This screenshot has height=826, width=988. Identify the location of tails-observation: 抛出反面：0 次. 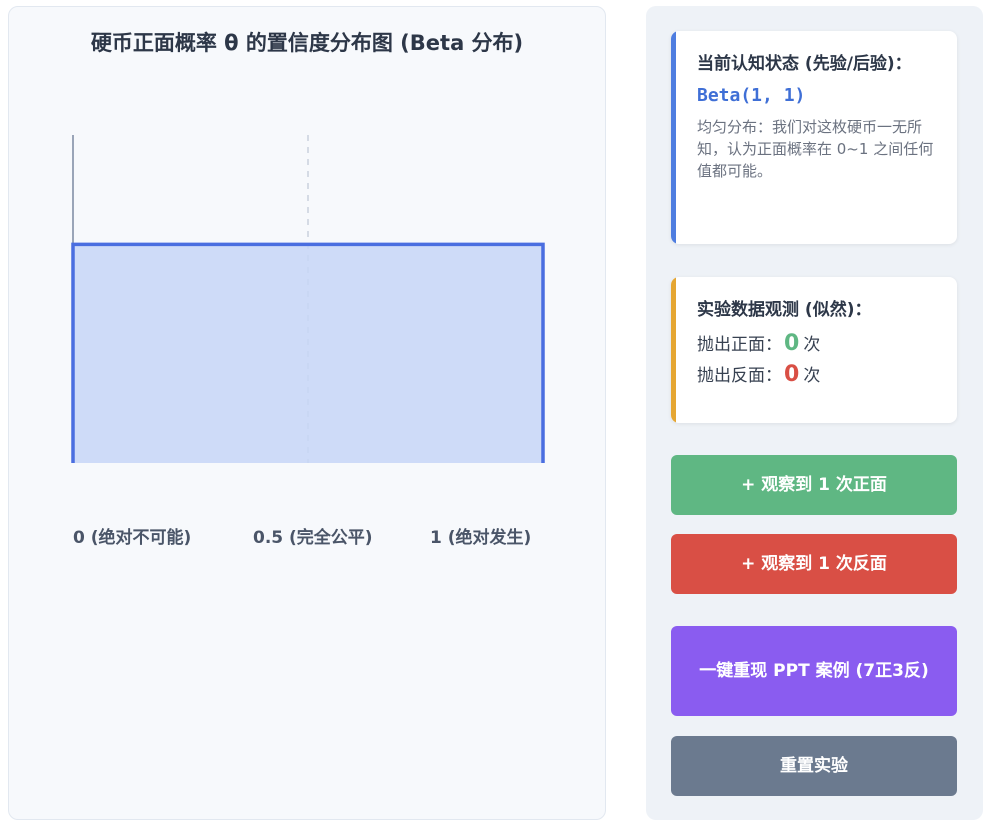
(816, 375).